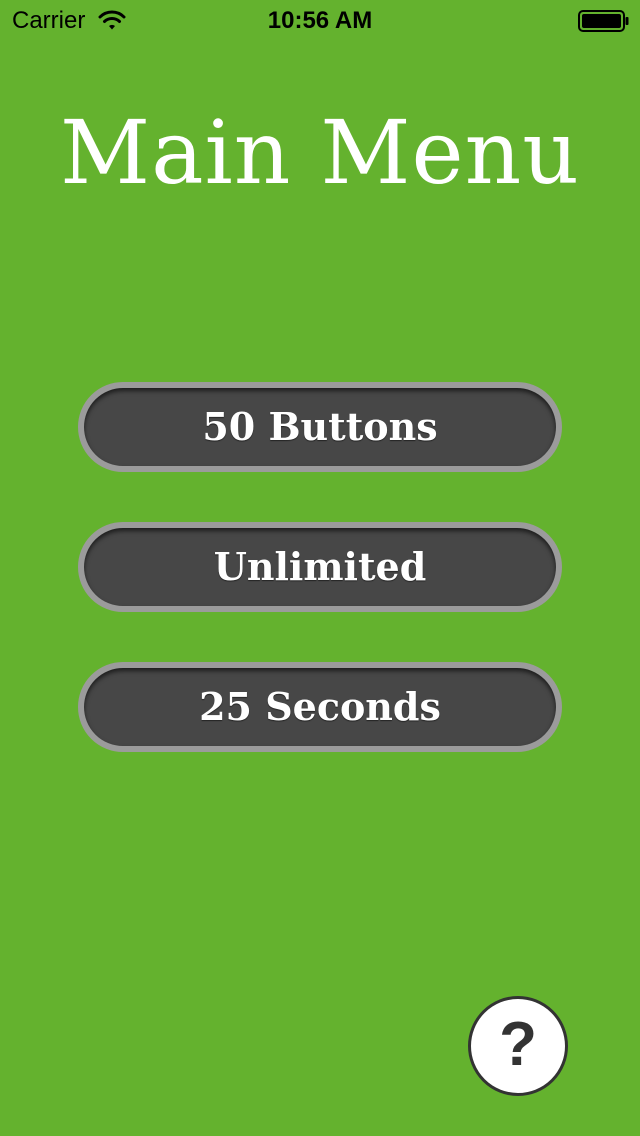 This screenshot has width=640, height=1136. What do you see at coordinates (320, 152) in the screenshot?
I see `page-title: Main Menu` at bounding box center [320, 152].